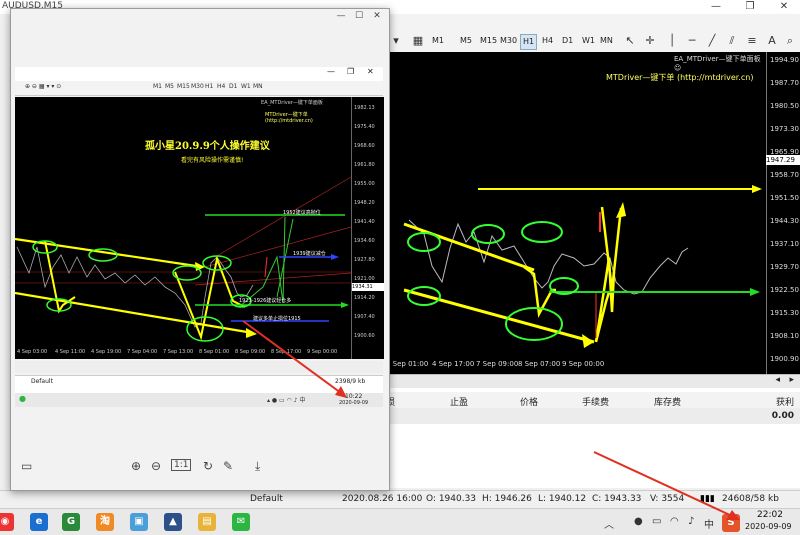 The height and width of the screenshot is (535, 800). I want to click on rotate-icon: ↻, so click(208, 466).